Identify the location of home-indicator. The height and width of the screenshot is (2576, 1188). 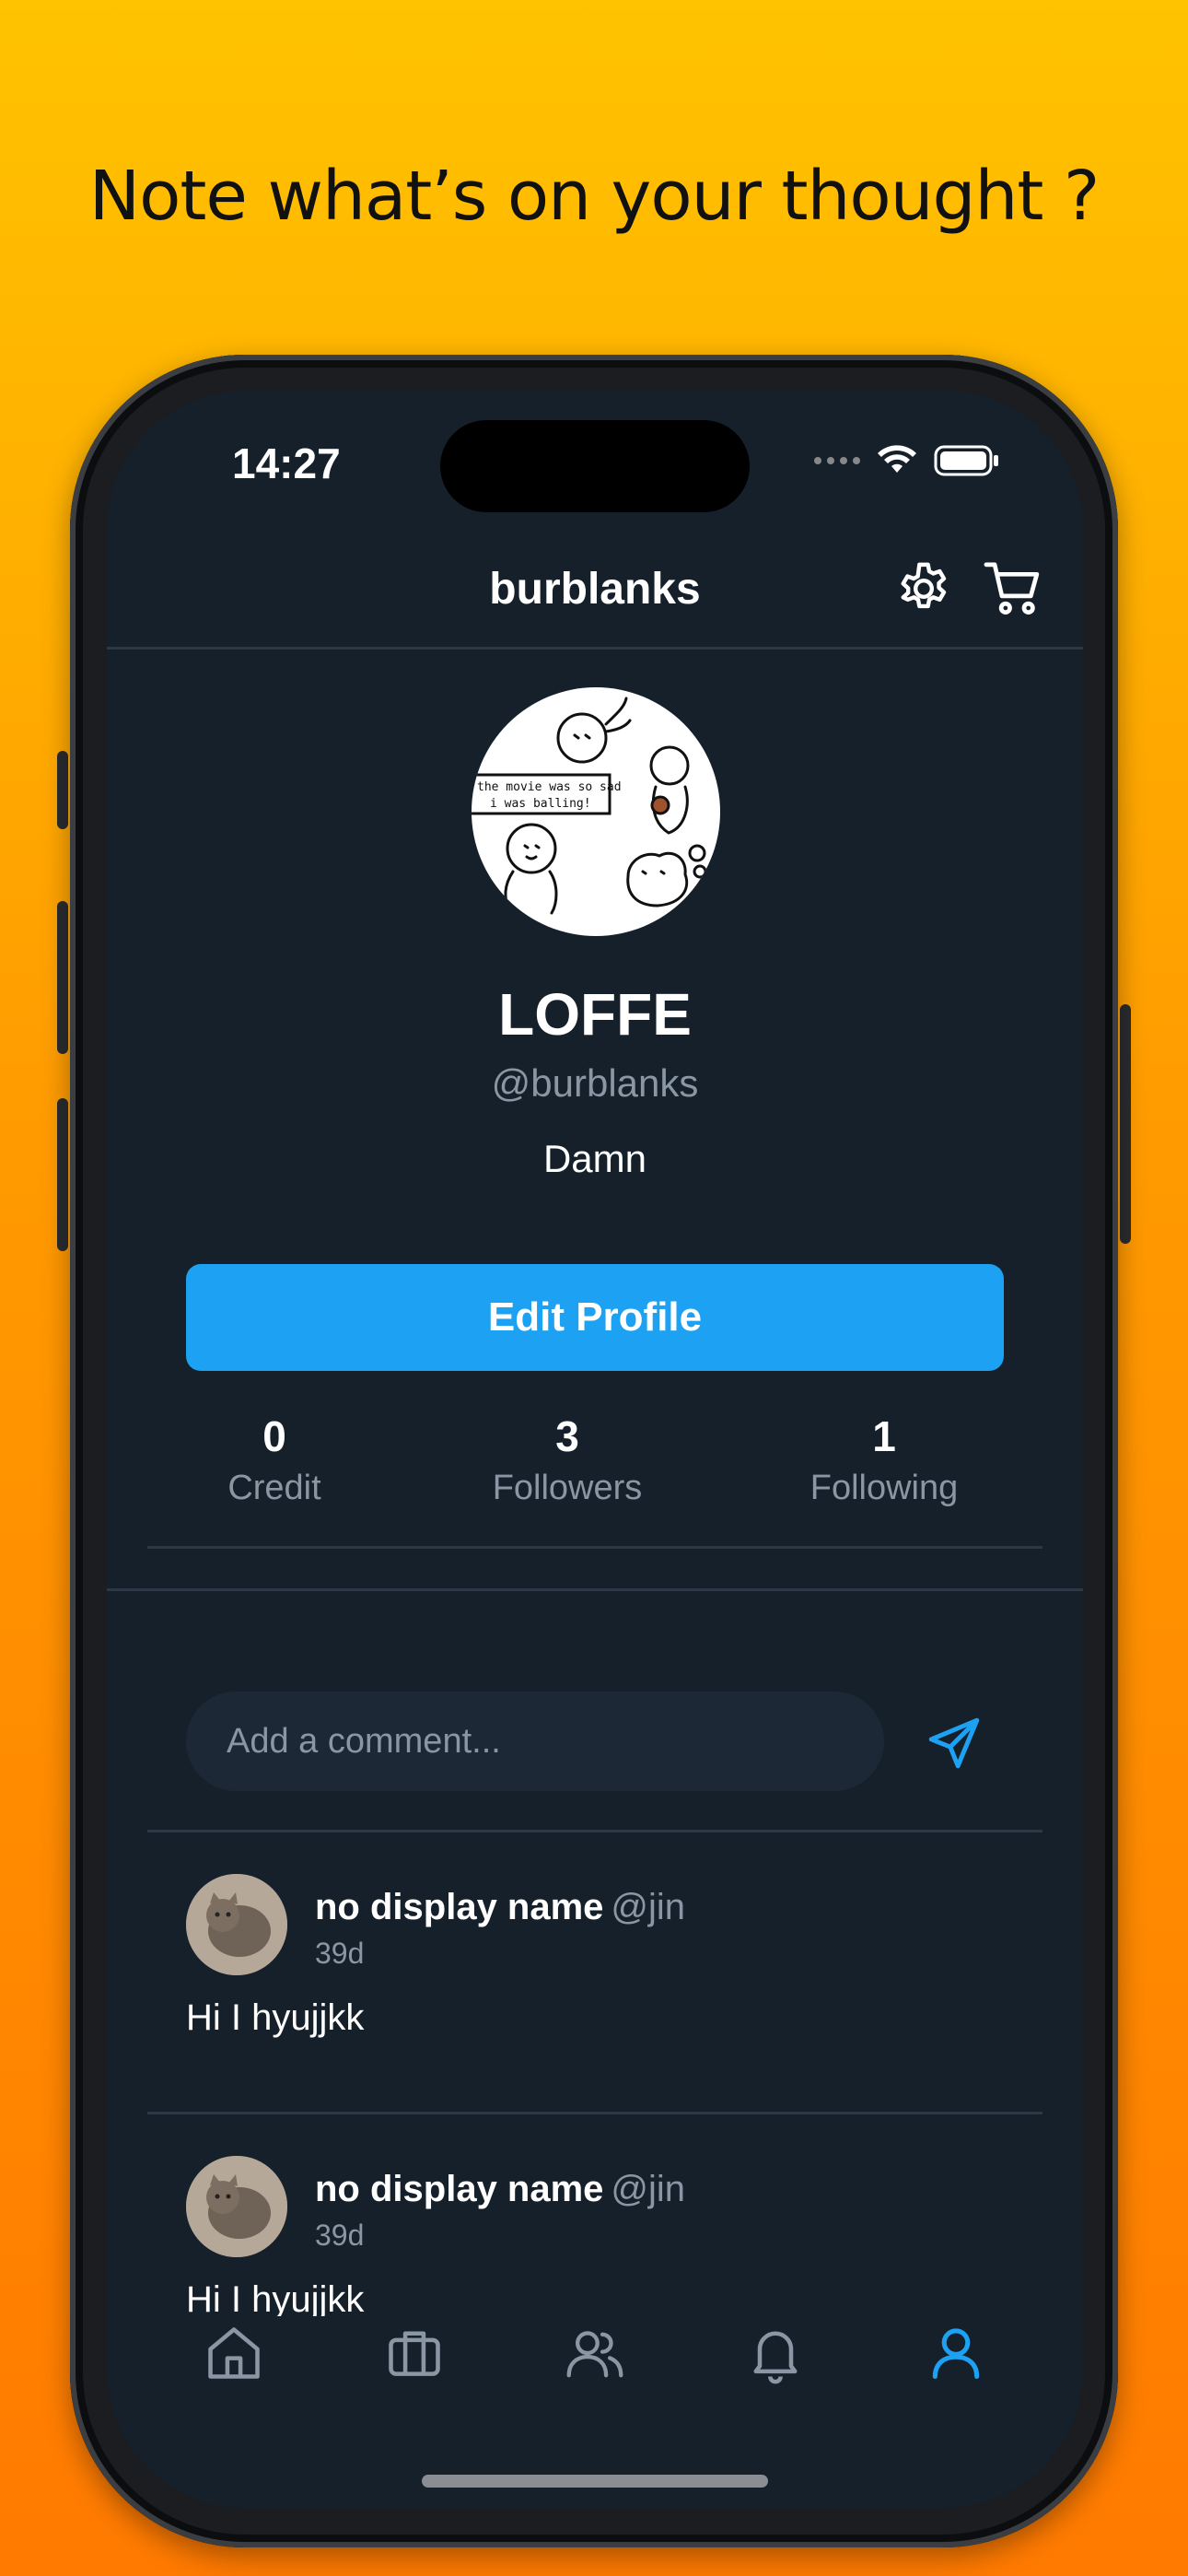
(595, 2481).